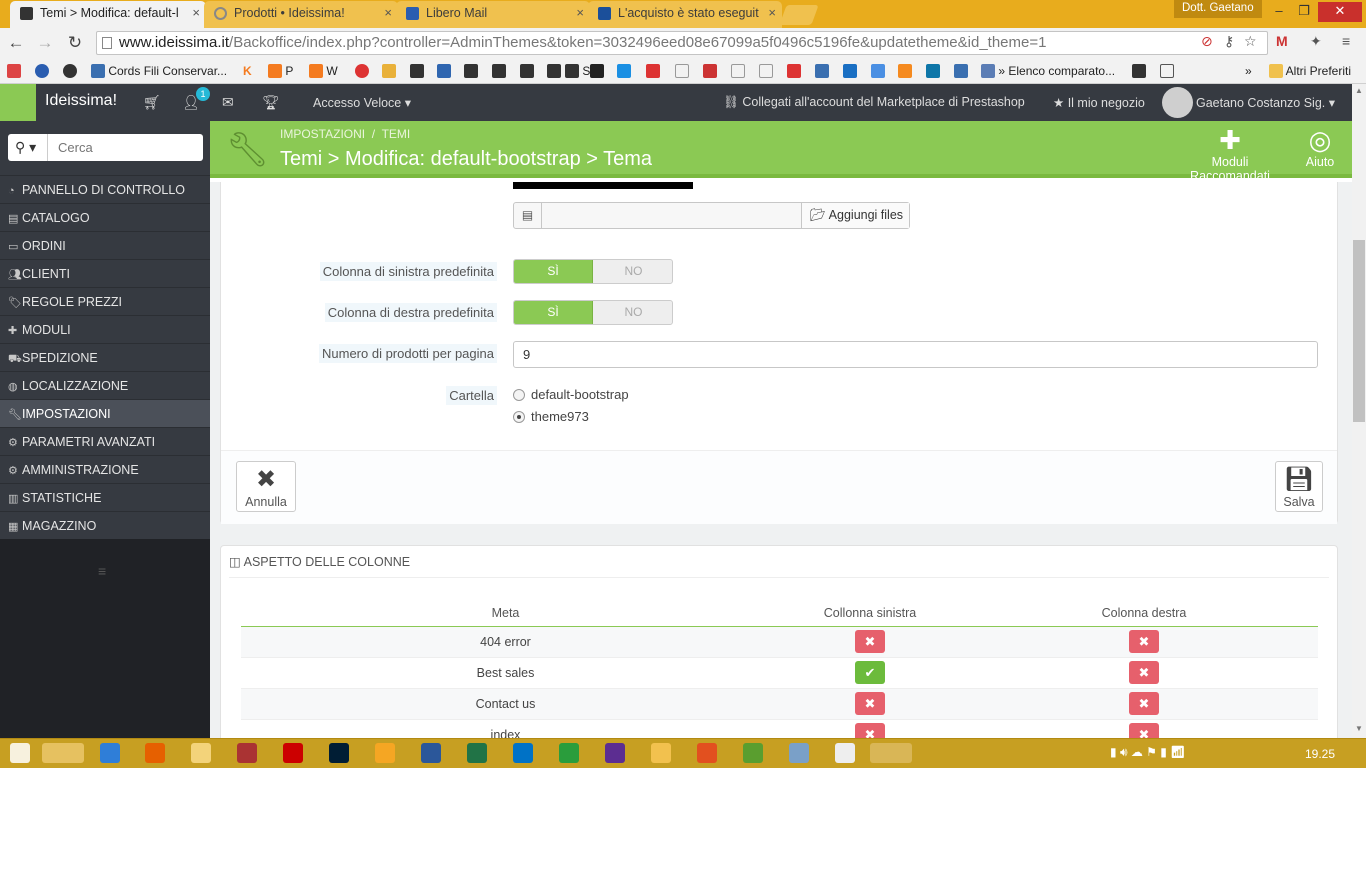  Describe the element at coordinates (1346, 41) in the screenshot. I see `menu-icon: ≡` at that location.